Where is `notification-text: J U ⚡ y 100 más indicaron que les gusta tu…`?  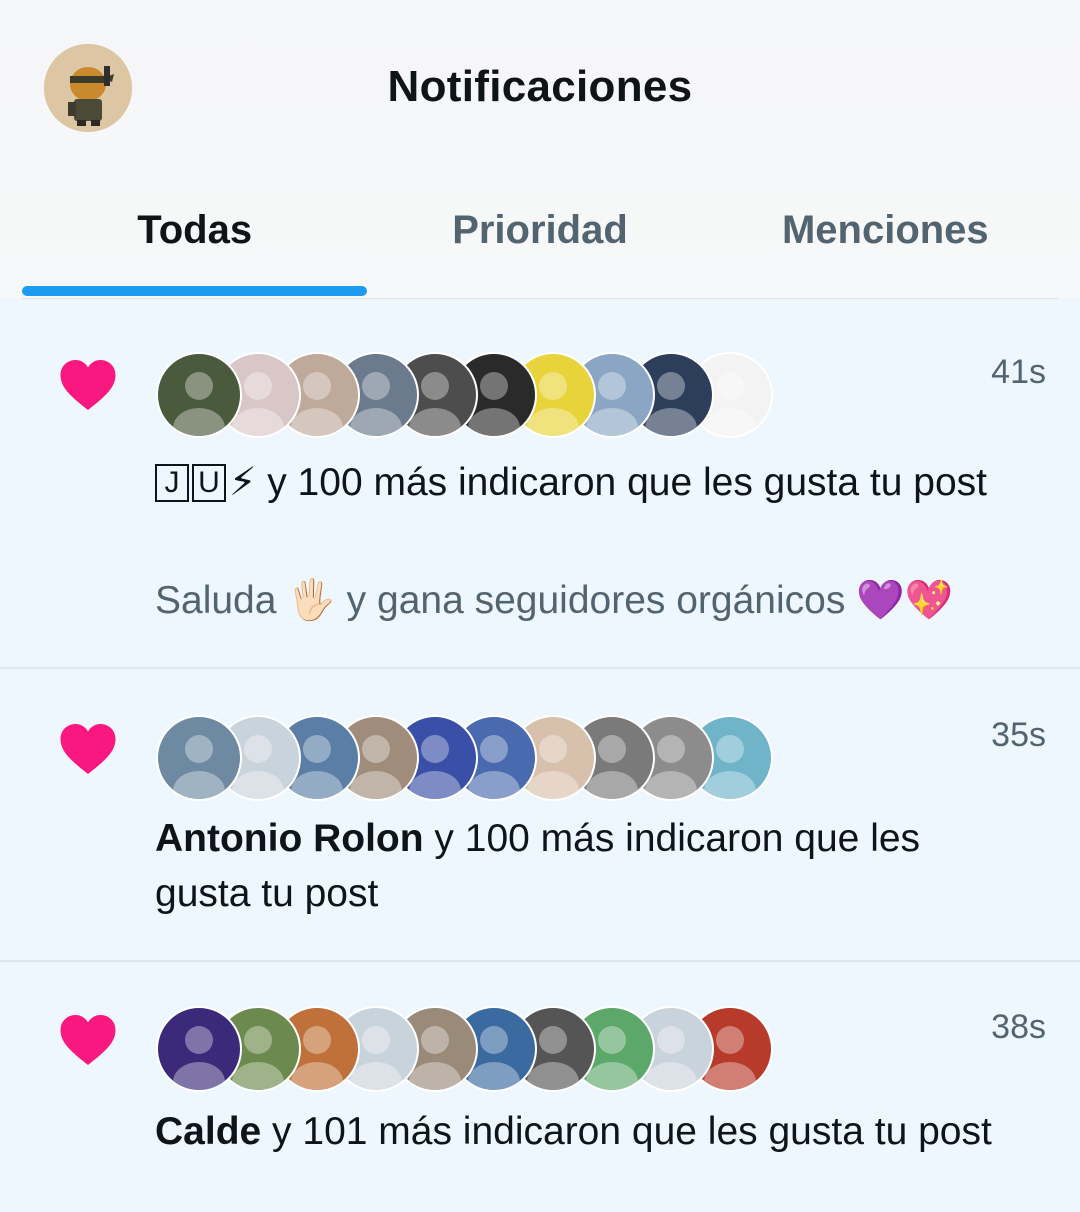 notification-text: J U ⚡ y 100 más indicaron que les gusta tu… is located at coordinates (600, 482).